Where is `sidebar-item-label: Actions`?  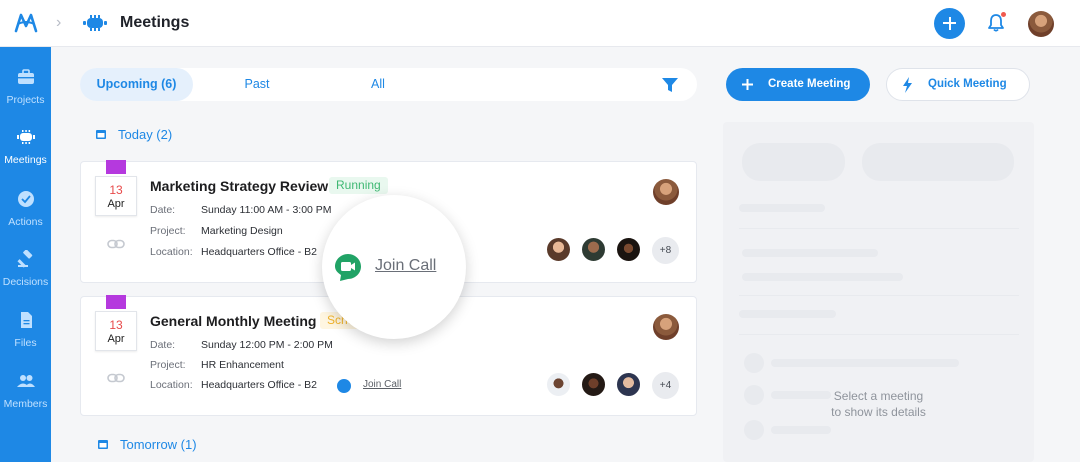
sidebar-item-label: Actions is located at coordinates (25, 222).